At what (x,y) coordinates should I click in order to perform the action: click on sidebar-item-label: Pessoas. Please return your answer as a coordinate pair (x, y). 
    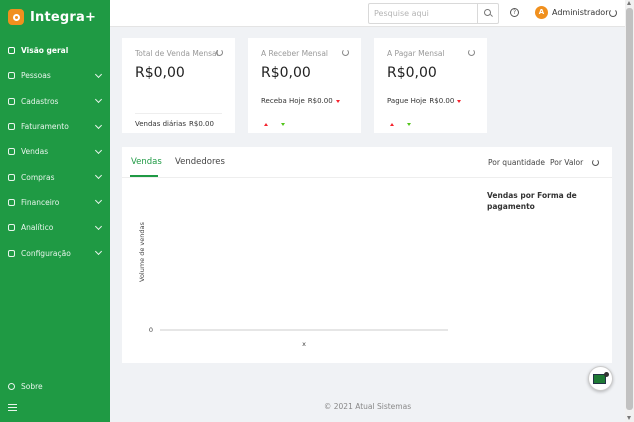
    Looking at the image, I should click on (36, 76).